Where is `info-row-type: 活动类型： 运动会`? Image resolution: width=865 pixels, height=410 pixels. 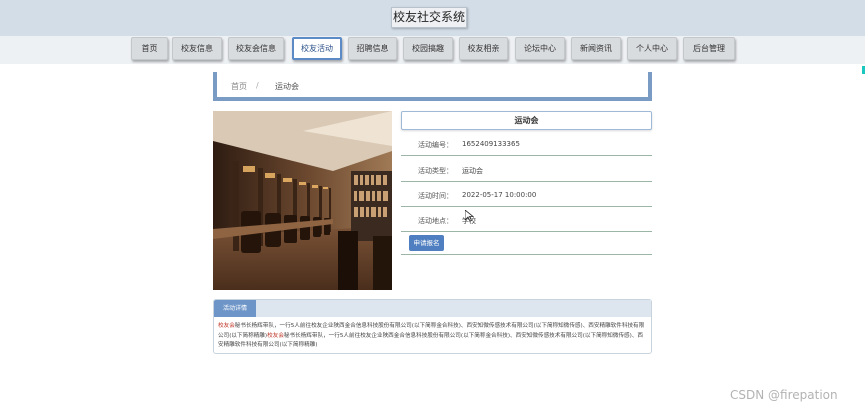
info-row-type: 活动类型： 运动会 is located at coordinates (526, 169).